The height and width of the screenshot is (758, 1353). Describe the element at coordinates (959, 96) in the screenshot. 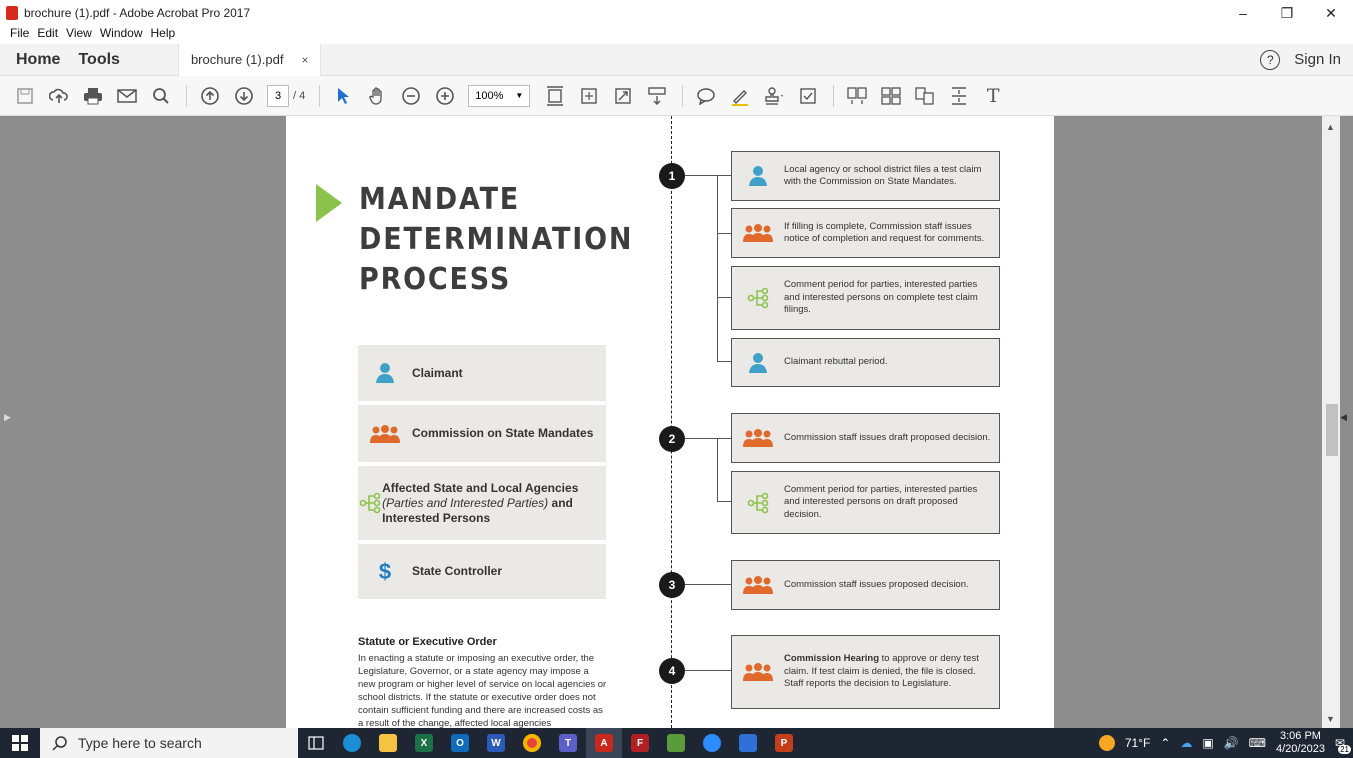

I see `compare-icon` at that location.